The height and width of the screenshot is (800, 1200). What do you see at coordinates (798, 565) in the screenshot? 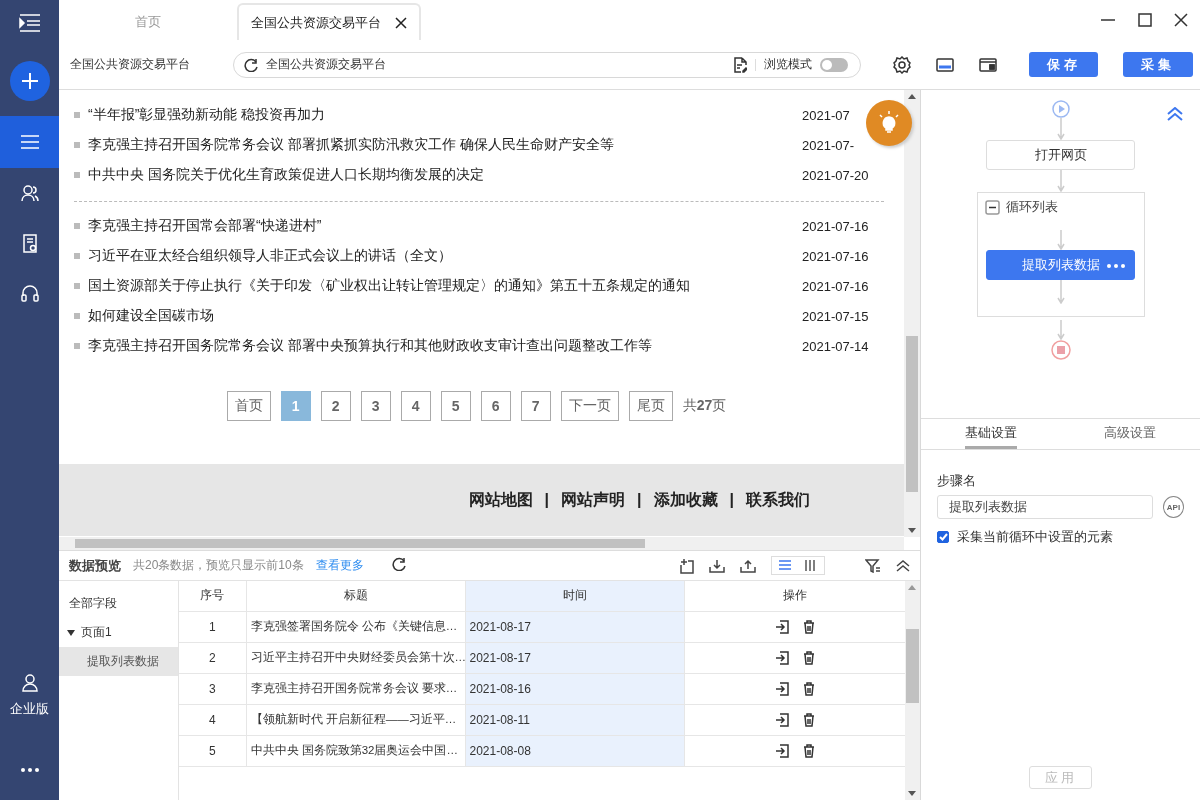
I see `view-switch` at bounding box center [798, 565].